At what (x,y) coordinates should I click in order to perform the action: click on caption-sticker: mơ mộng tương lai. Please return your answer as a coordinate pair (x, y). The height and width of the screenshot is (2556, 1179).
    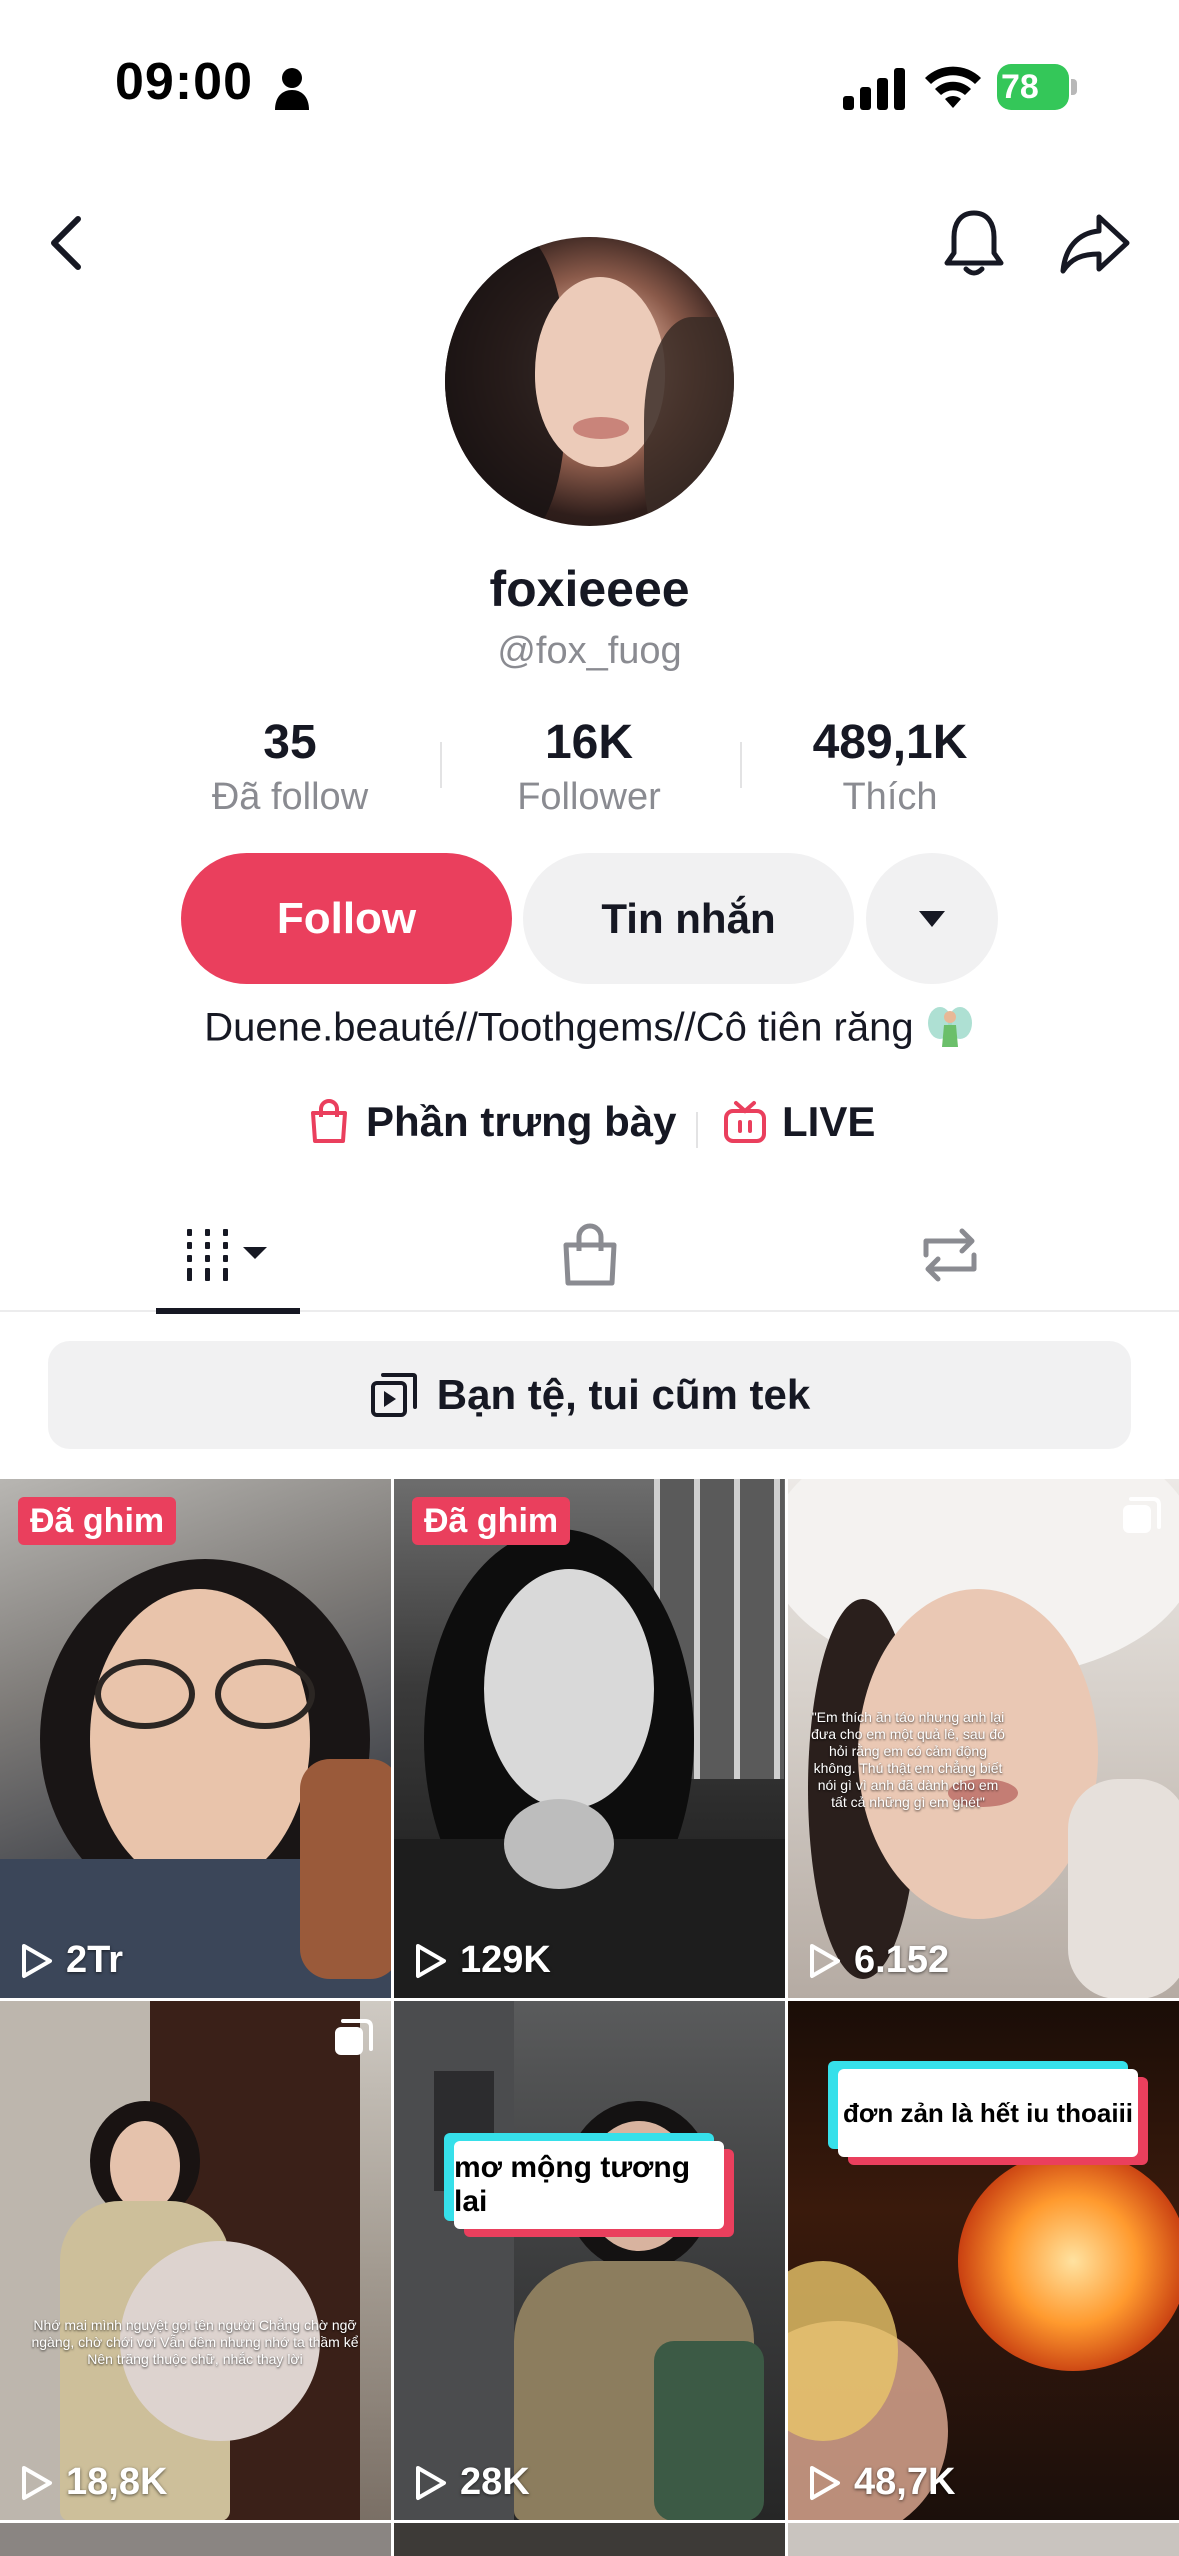
    Looking at the image, I should click on (589, 2185).